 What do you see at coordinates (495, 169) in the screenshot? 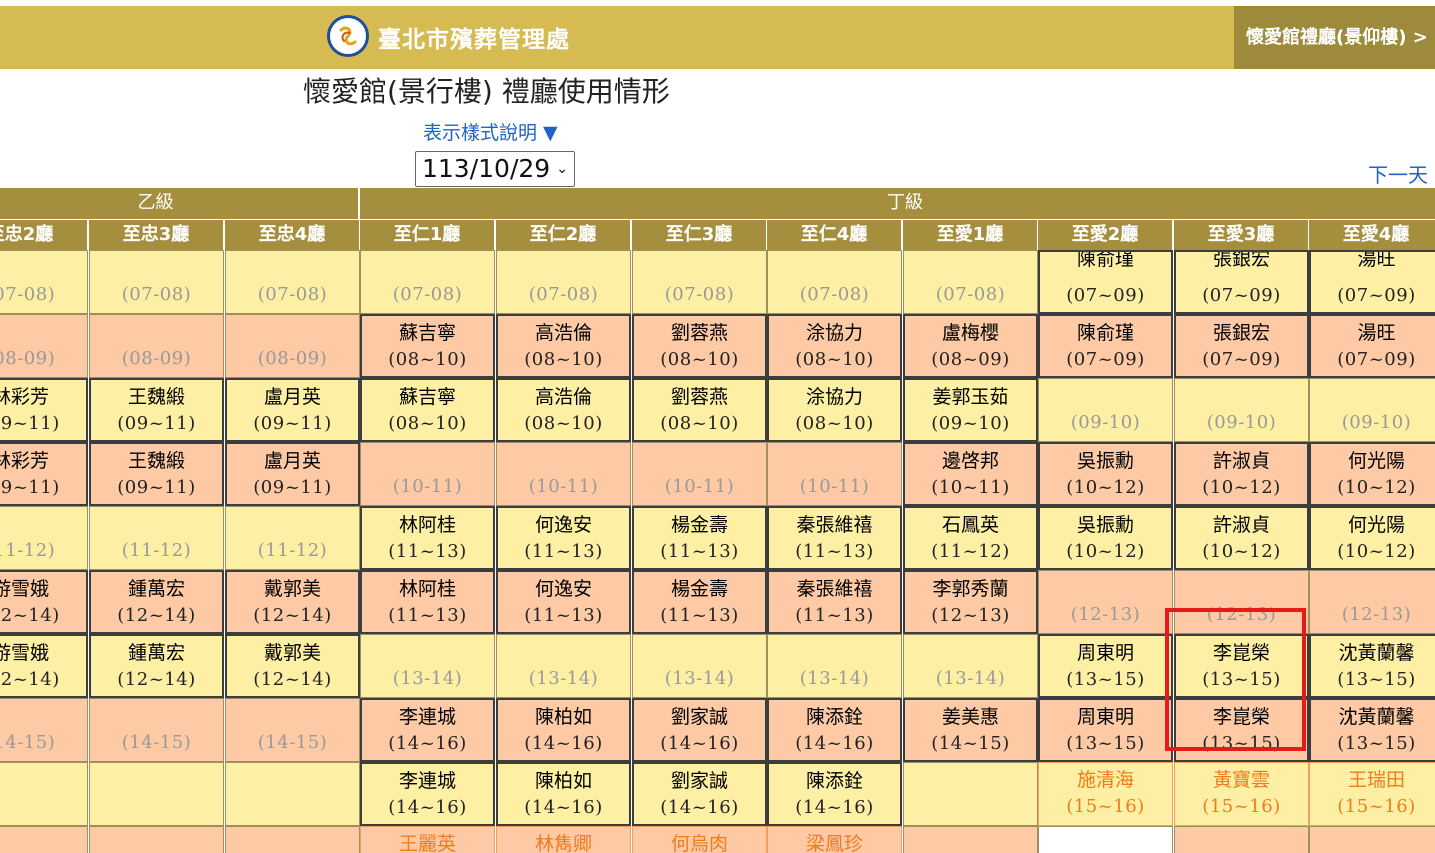
I see `date-select: 113/10/29 ⌄` at bounding box center [495, 169].